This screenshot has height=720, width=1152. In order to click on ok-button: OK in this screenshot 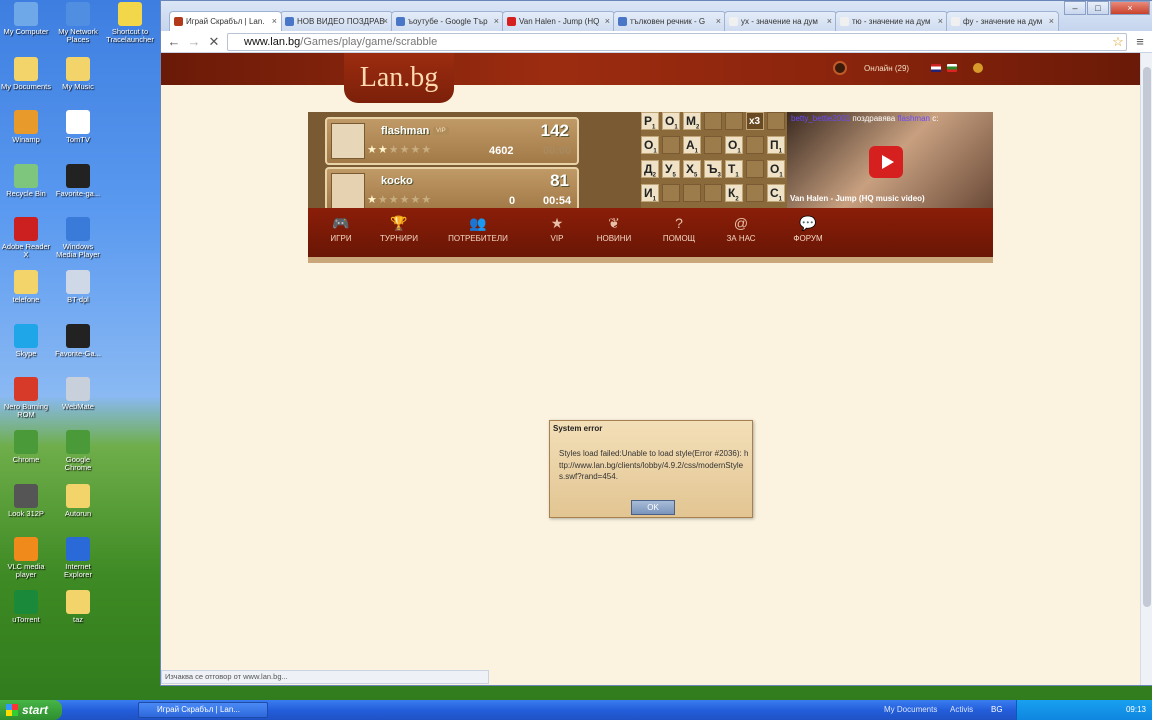, I will do `click(653, 507)`.